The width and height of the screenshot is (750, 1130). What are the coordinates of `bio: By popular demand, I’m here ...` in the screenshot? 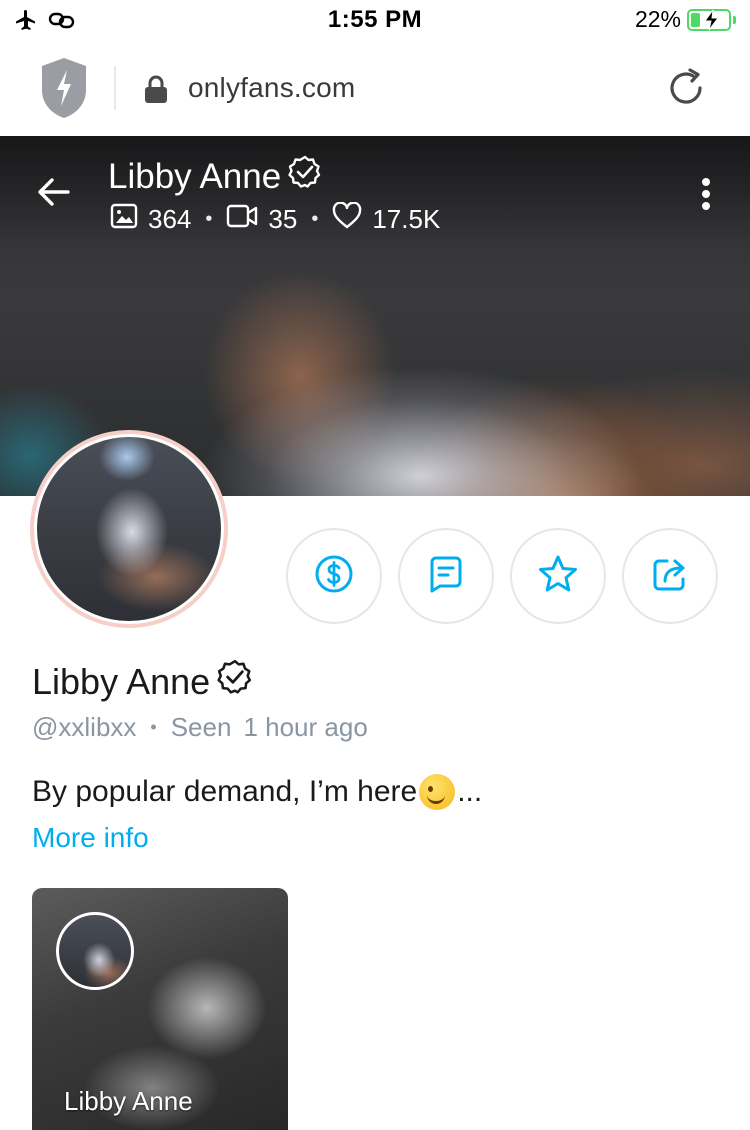 It's located at (257, 792).